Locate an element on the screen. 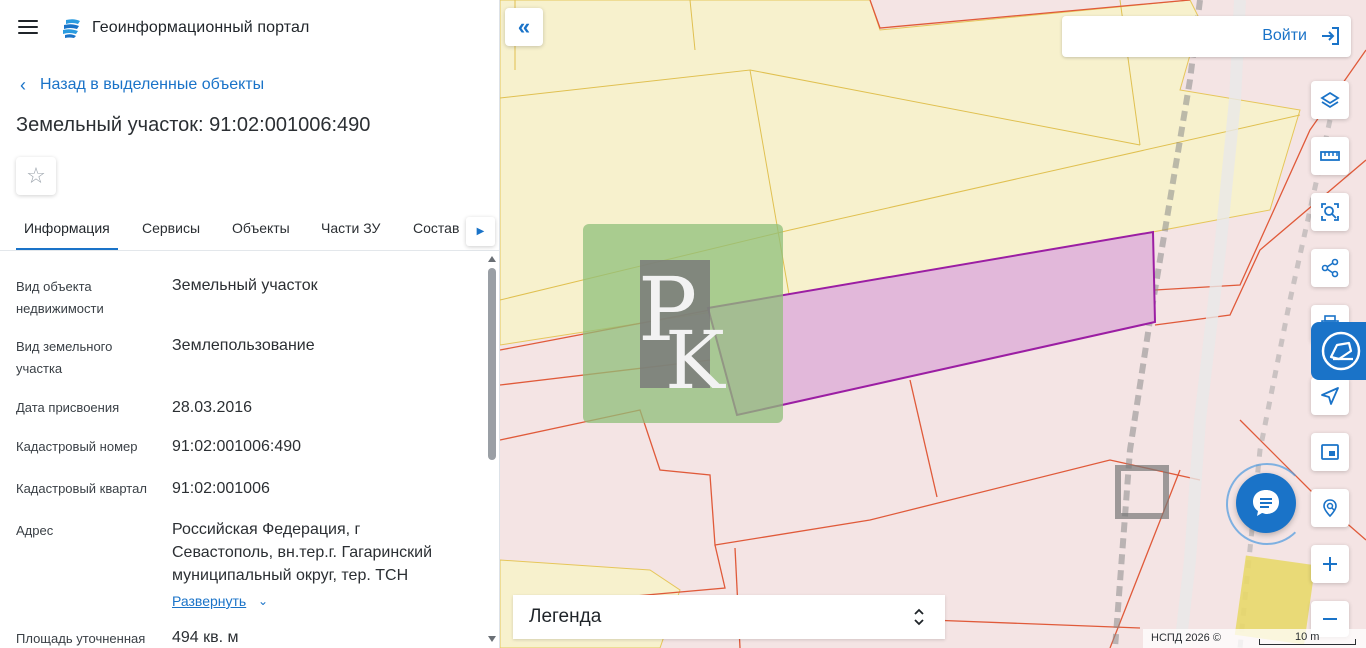 The height and width of the screenshot is (648, 1366). scroll-up-icon is located at coordinates (492, 259).